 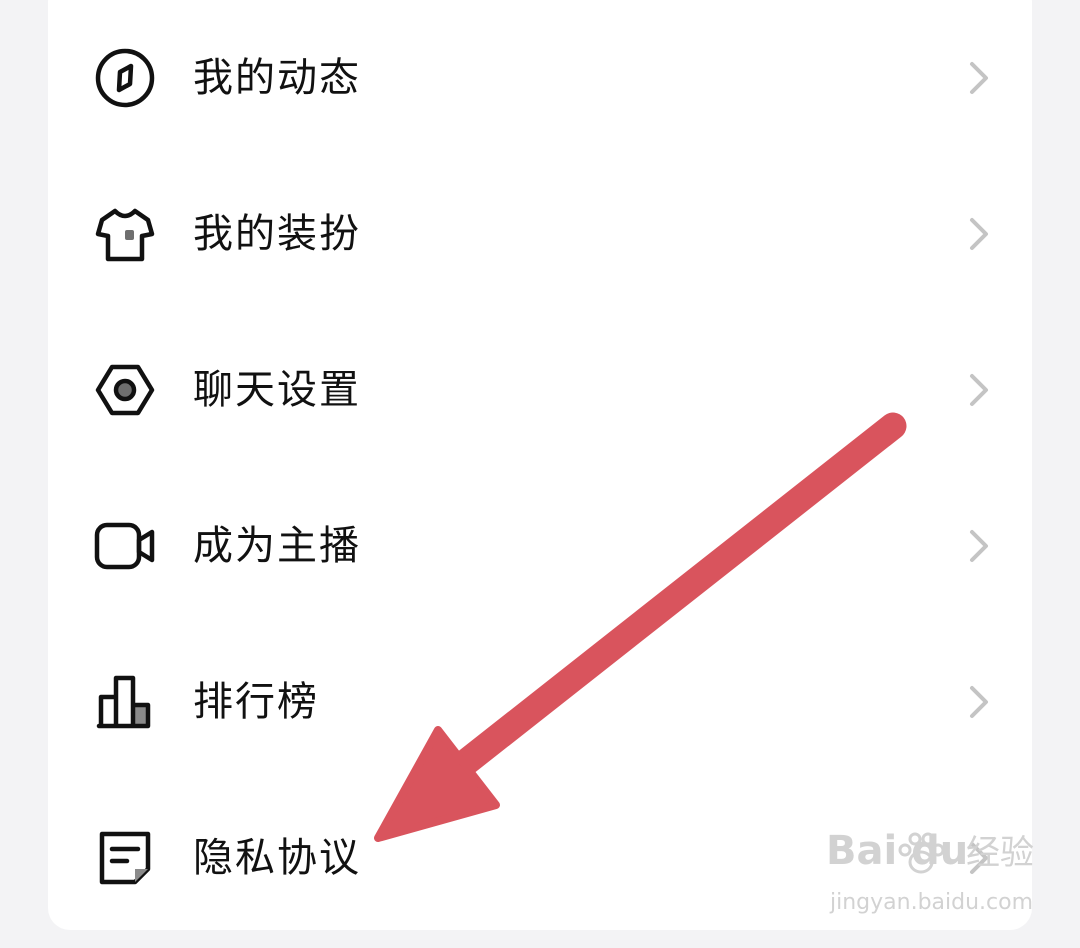 I want to click on menu-item-label: 我的装扮, so click(x=277, y=234).